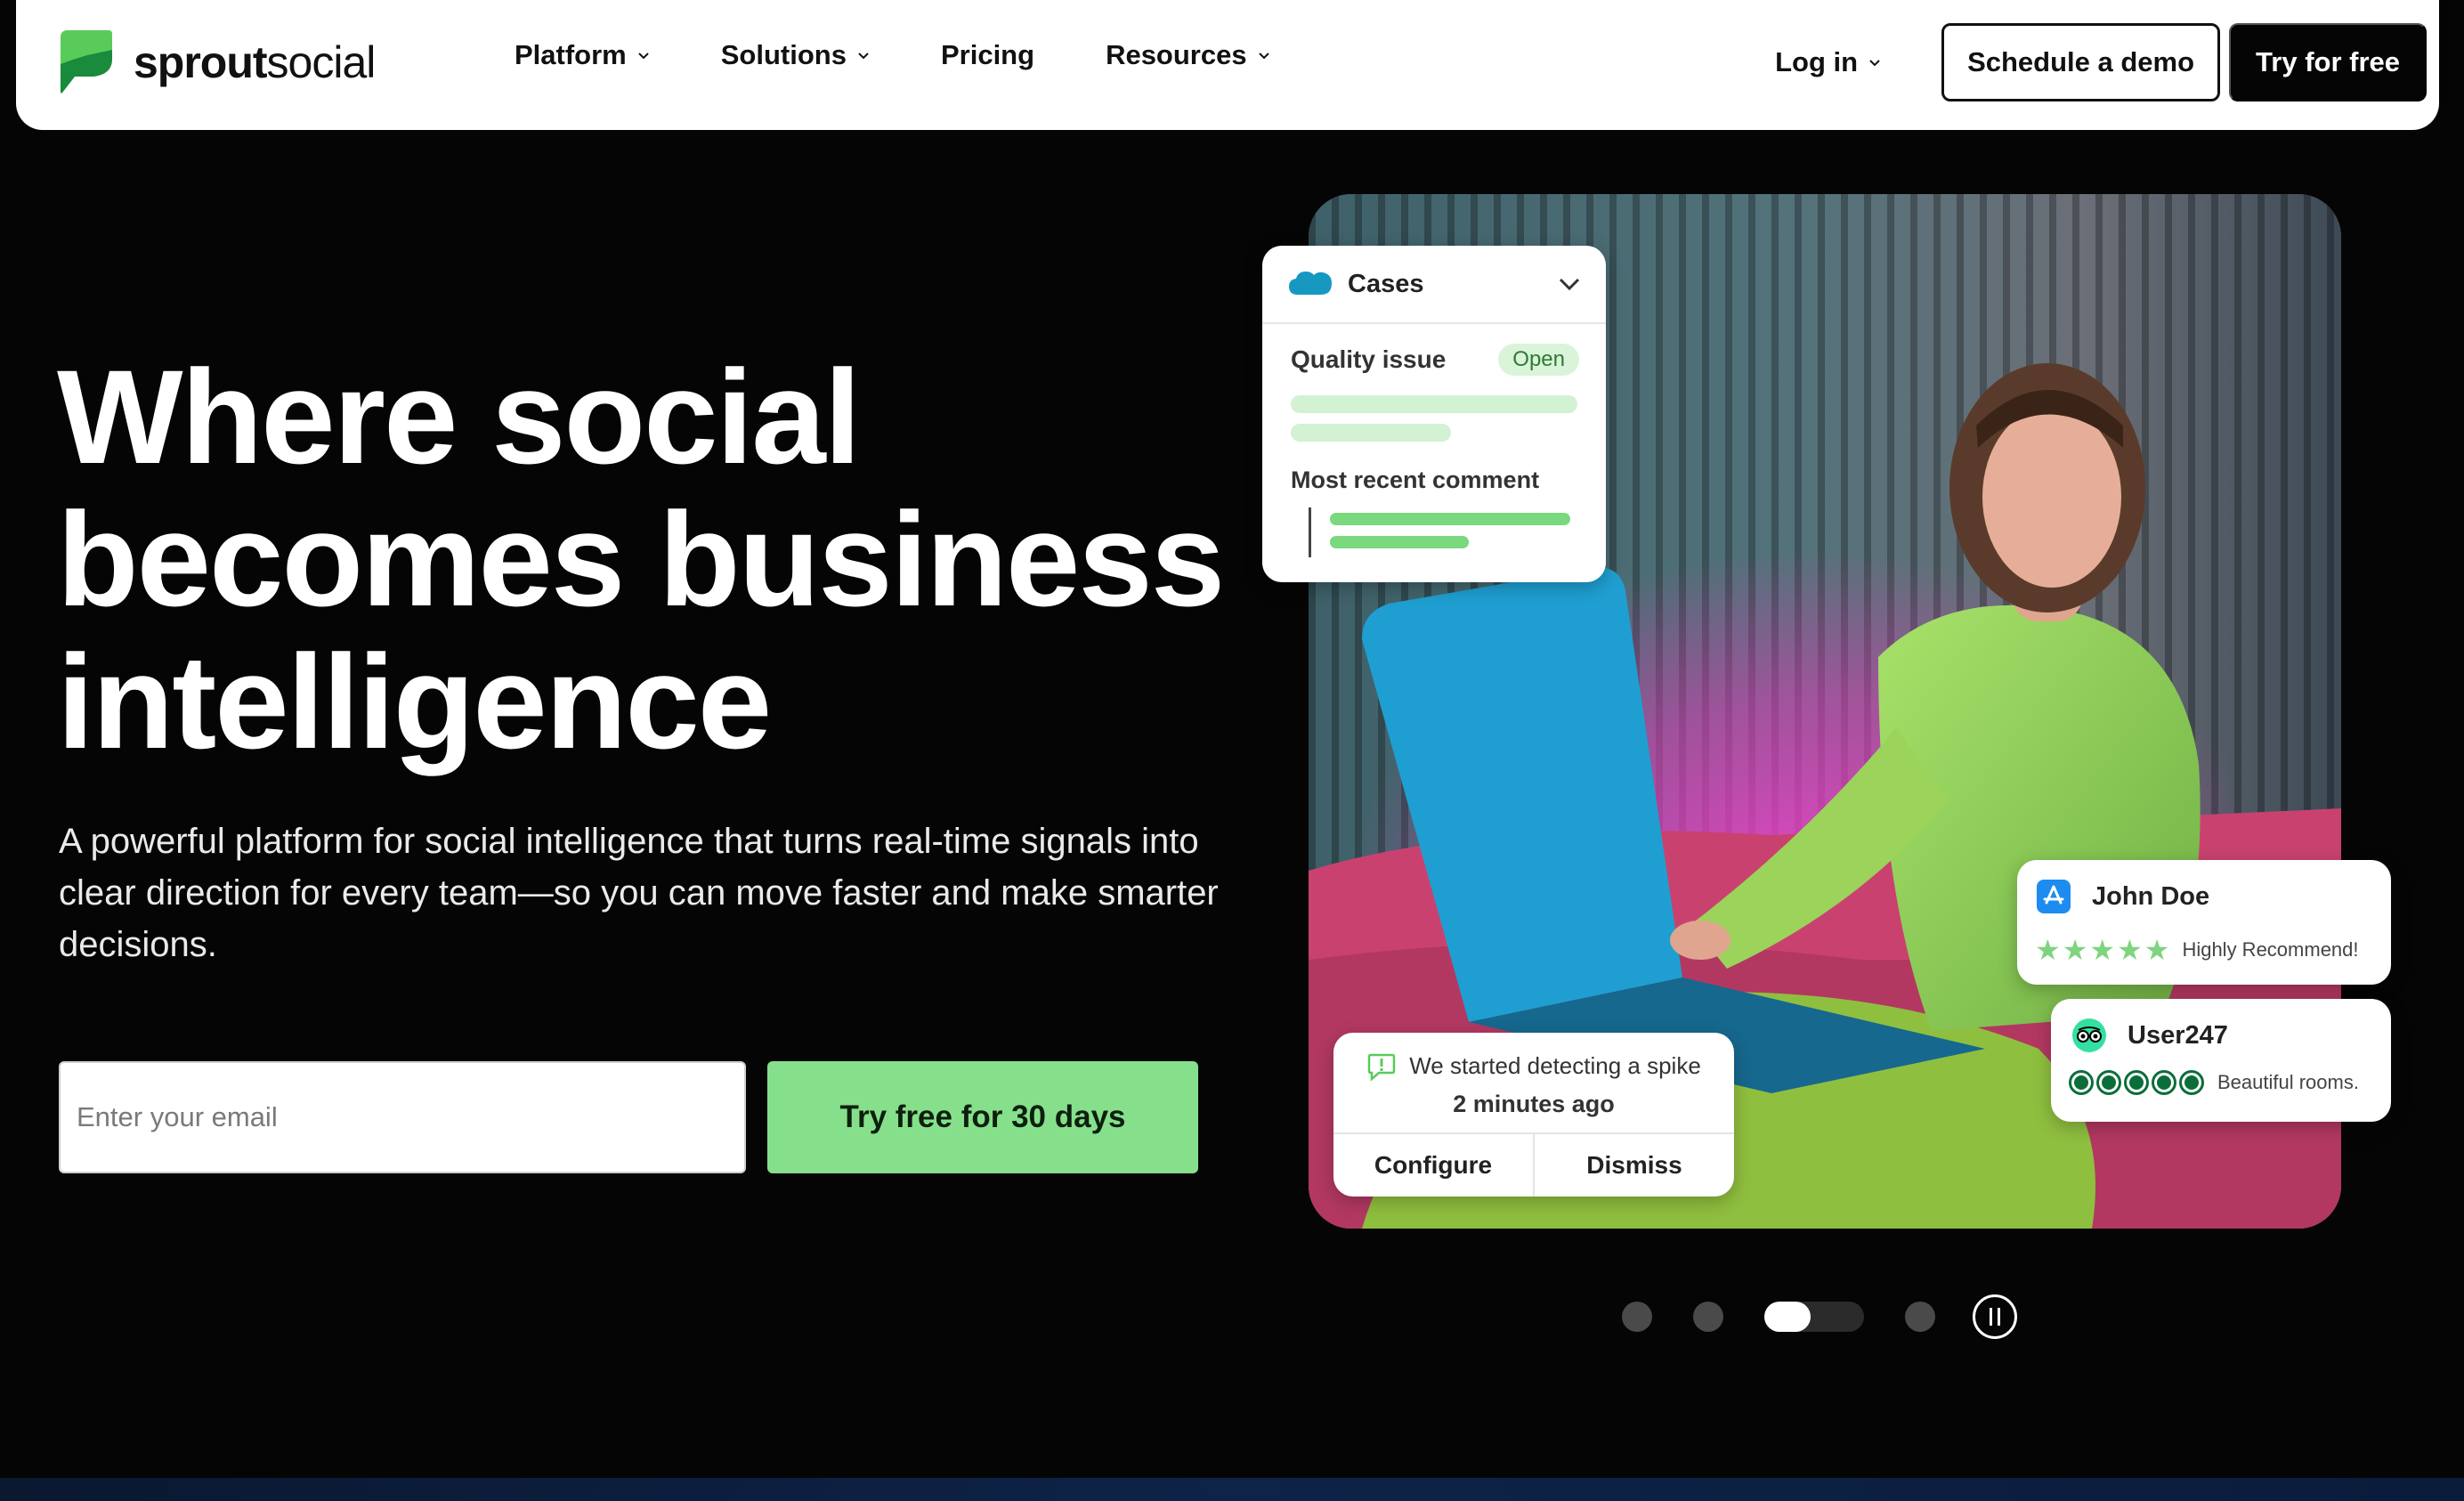  What do you see at coordinates (1433, 1165) in the screenshot?
I see `configure-button: Configure` at bounding box center [1433, 1165].